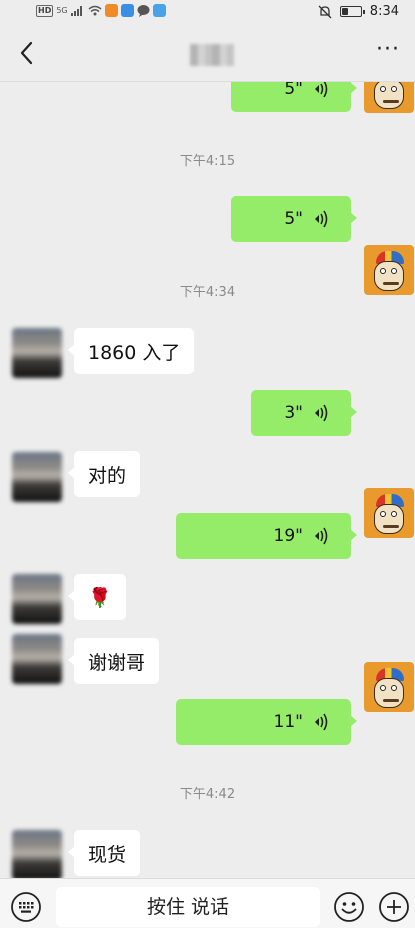  Describe the element at coordinates (28, 53) in the screenshot. I see `back-arrow-icon` at that location.